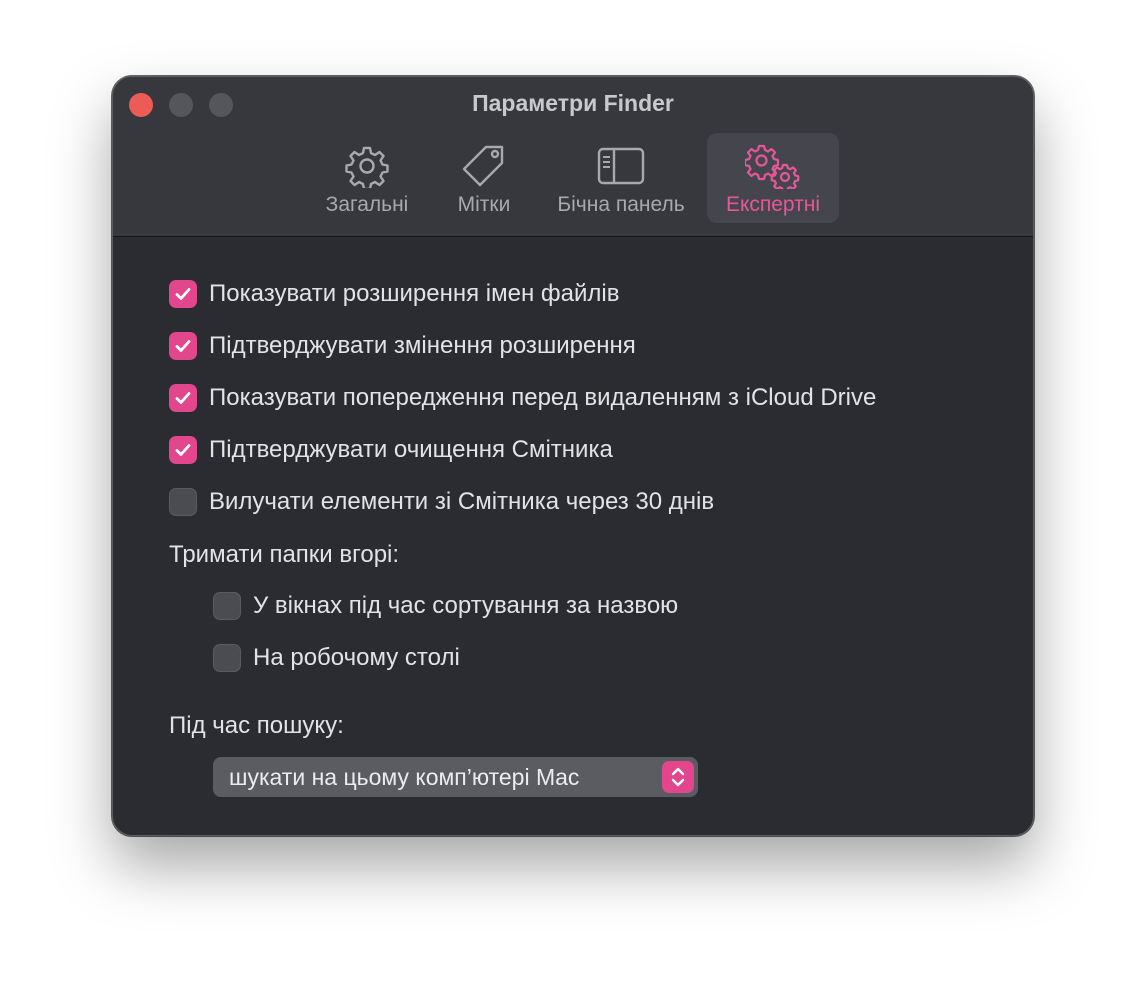 This screenshot has width=1146, height=984. I want to click on sidebar-icon, so click(621, 166).